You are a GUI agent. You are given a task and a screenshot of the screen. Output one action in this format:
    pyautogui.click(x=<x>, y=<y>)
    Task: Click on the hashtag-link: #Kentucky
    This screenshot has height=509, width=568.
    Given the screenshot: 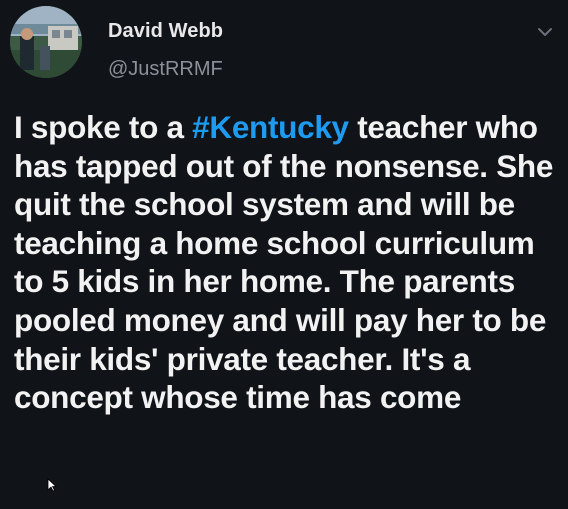 What is the action you would take?
    pyautogui.click(x=270, y=127)
    